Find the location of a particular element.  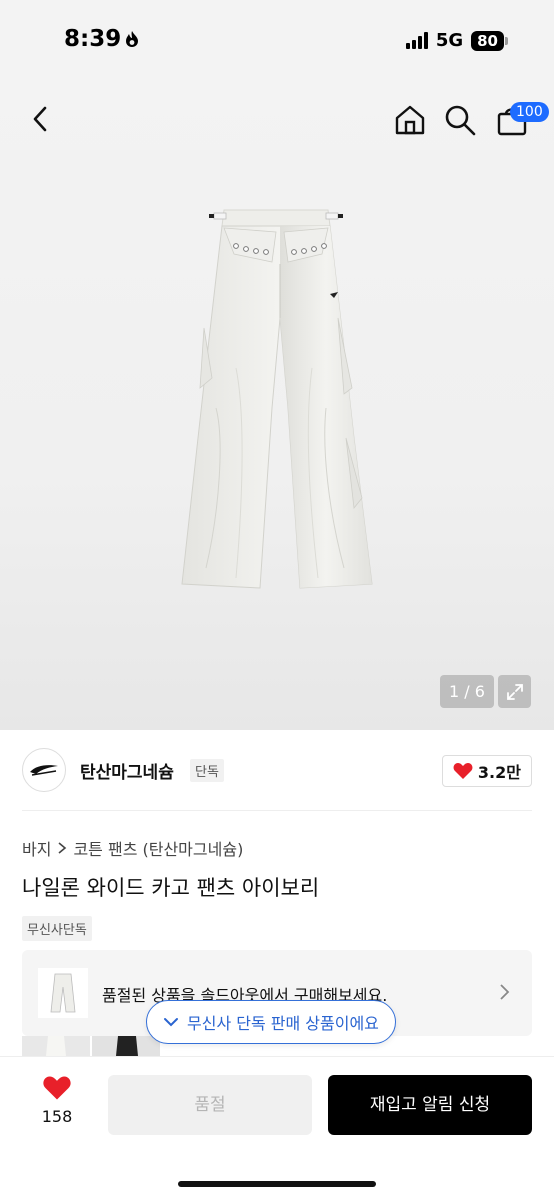

bottom-action-bar: 158 품절 재입고 알림 신청 is located at coordinates (277, 1128).